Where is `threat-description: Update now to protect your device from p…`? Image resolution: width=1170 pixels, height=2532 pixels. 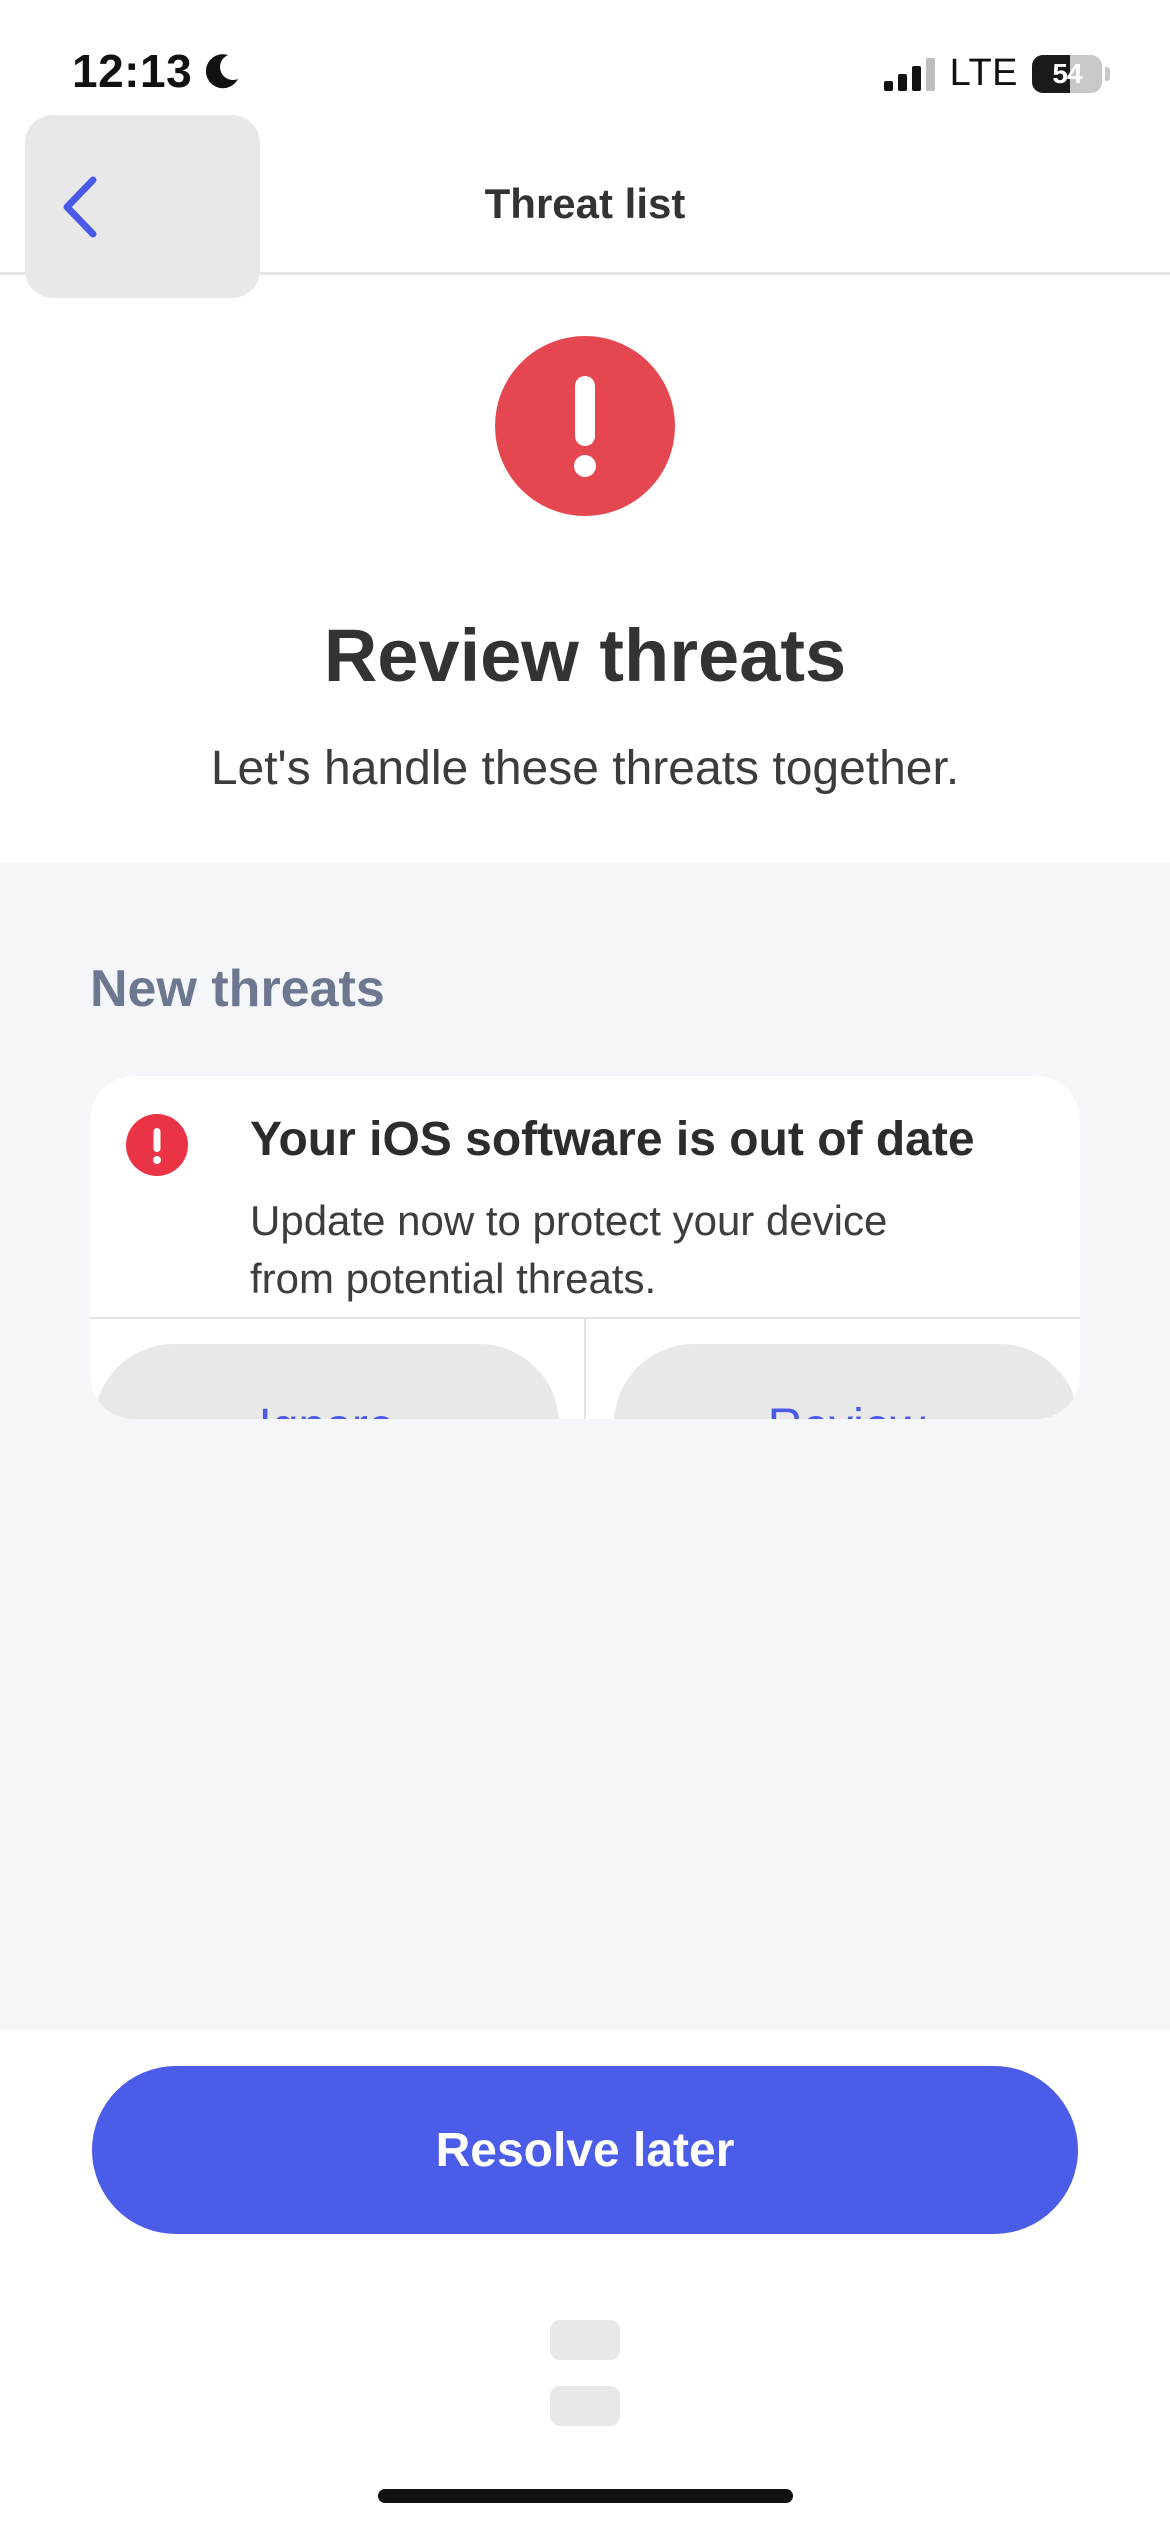
threat-description: Update now to protect your device from p… is located at coordinates (569, 1249).